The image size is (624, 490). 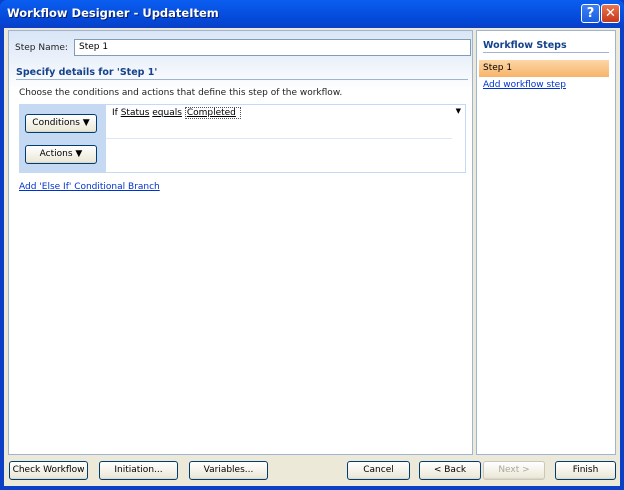 What do you see at coordinates (115, 113) in the screenshot?
I see `if-text: If` at bounding box center [115, 113].